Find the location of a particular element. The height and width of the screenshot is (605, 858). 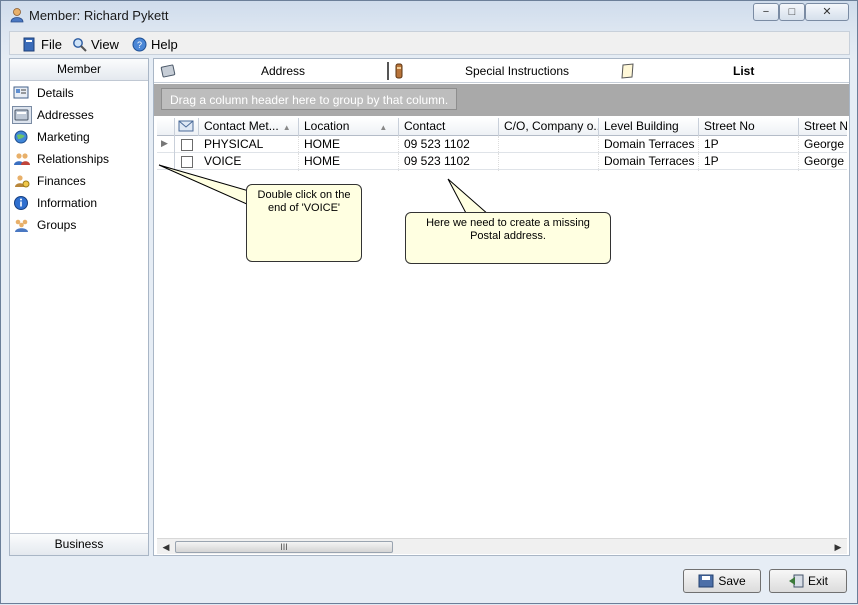

help-icon: ? is located at coordinates (139, 44).